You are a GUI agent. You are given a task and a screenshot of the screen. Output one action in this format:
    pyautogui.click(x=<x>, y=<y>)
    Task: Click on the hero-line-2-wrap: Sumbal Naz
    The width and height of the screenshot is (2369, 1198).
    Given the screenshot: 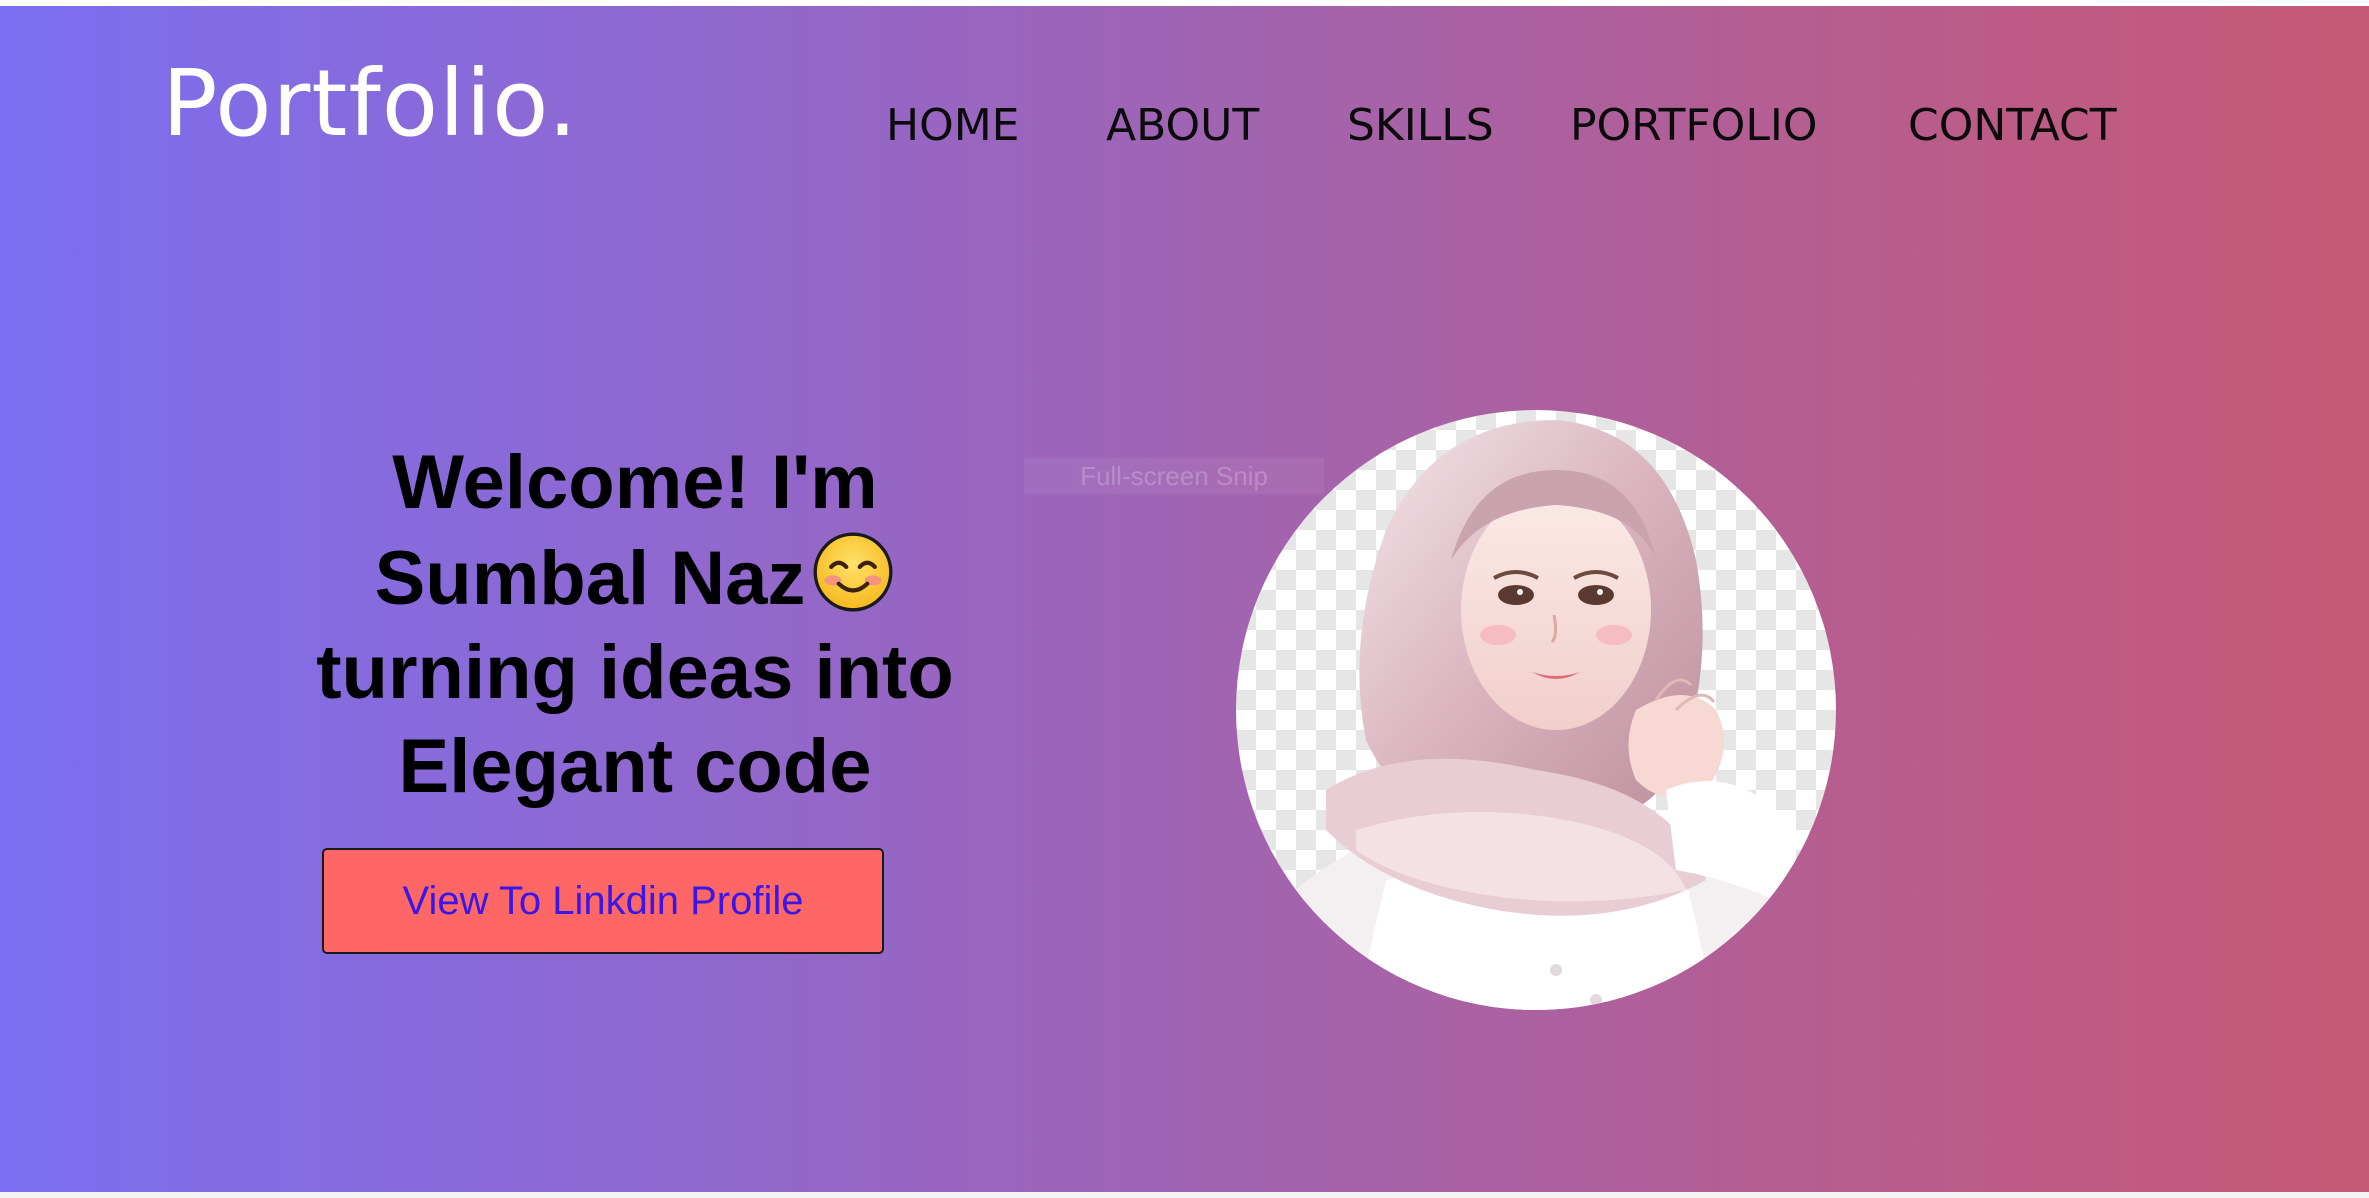 What is the action you would take?
    pyautogui.click(x=635, y=578)
    